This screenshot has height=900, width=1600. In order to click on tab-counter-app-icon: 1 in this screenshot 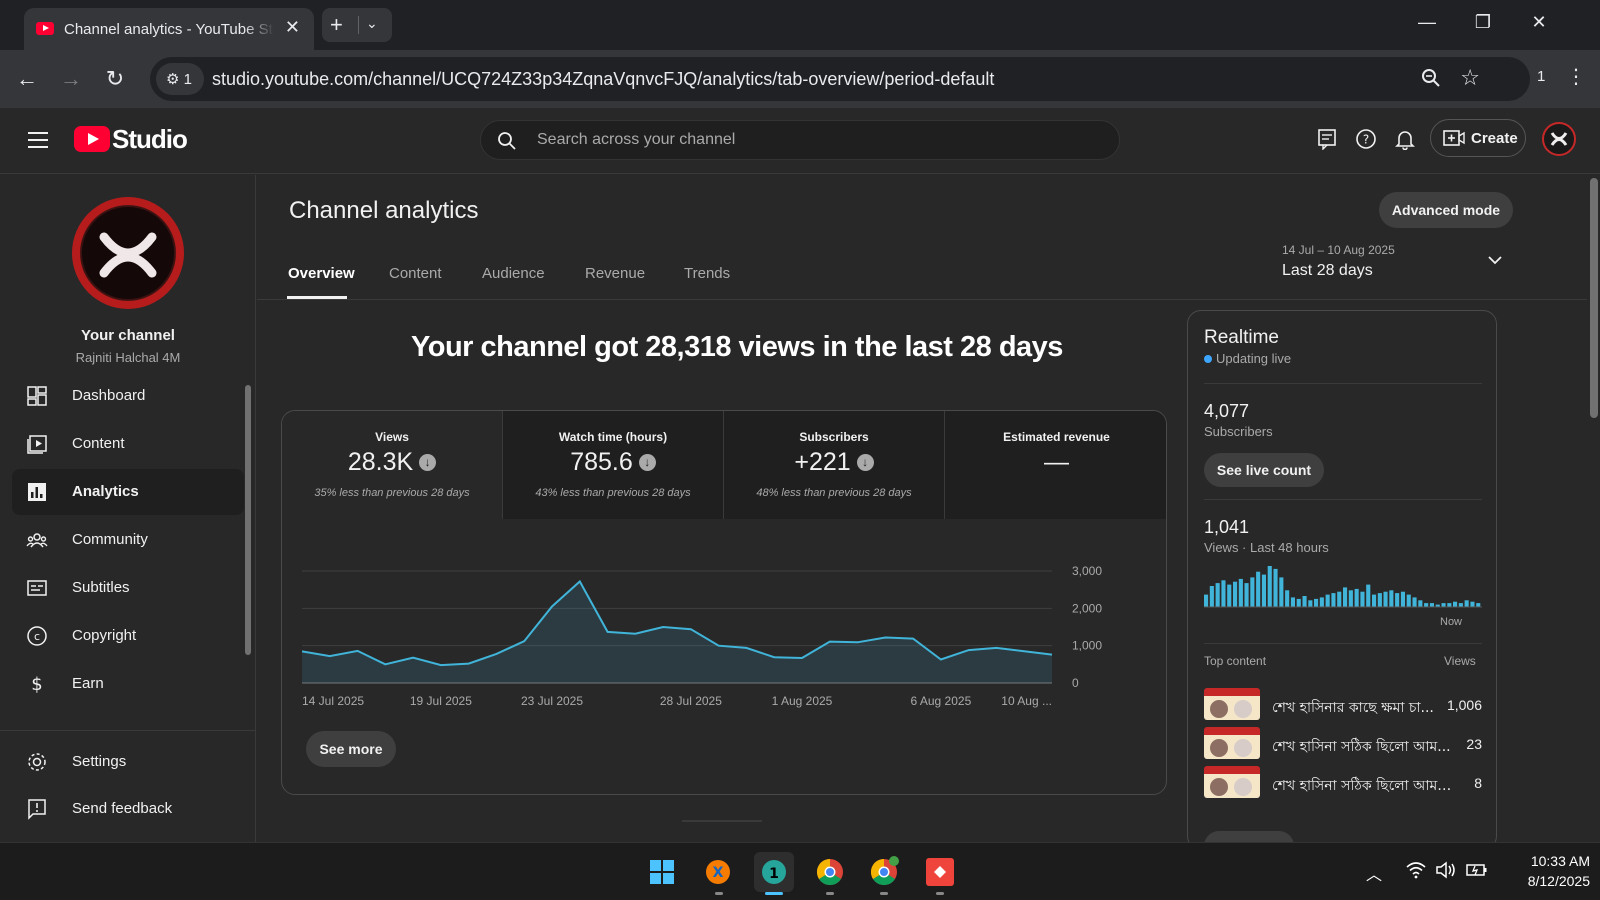, I will do `click(774, 872)`.